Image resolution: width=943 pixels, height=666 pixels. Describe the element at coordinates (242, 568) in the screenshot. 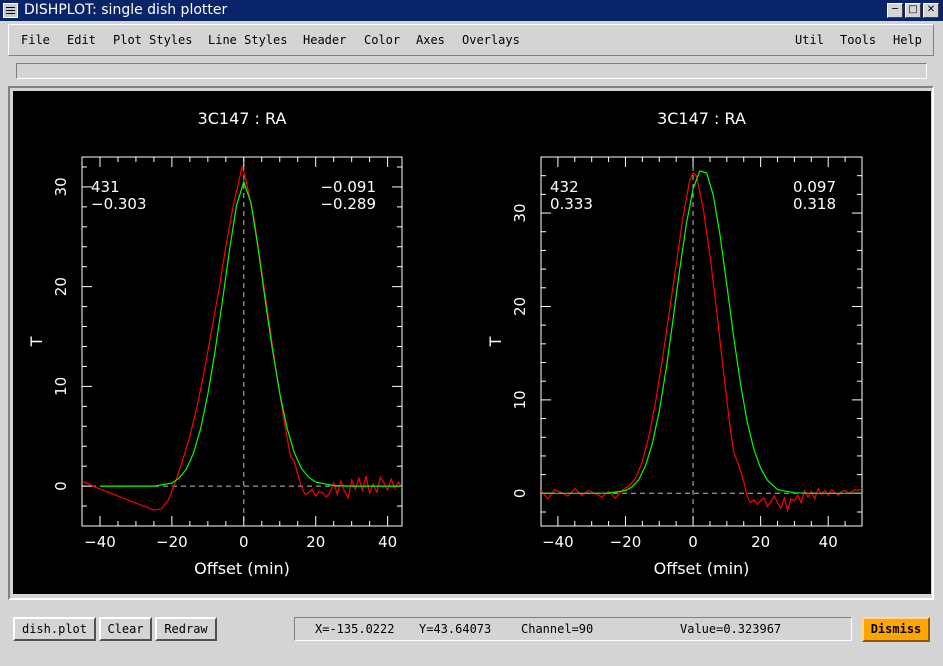

I see `panel-1-x-axis-label: Offset (min)` at that location.